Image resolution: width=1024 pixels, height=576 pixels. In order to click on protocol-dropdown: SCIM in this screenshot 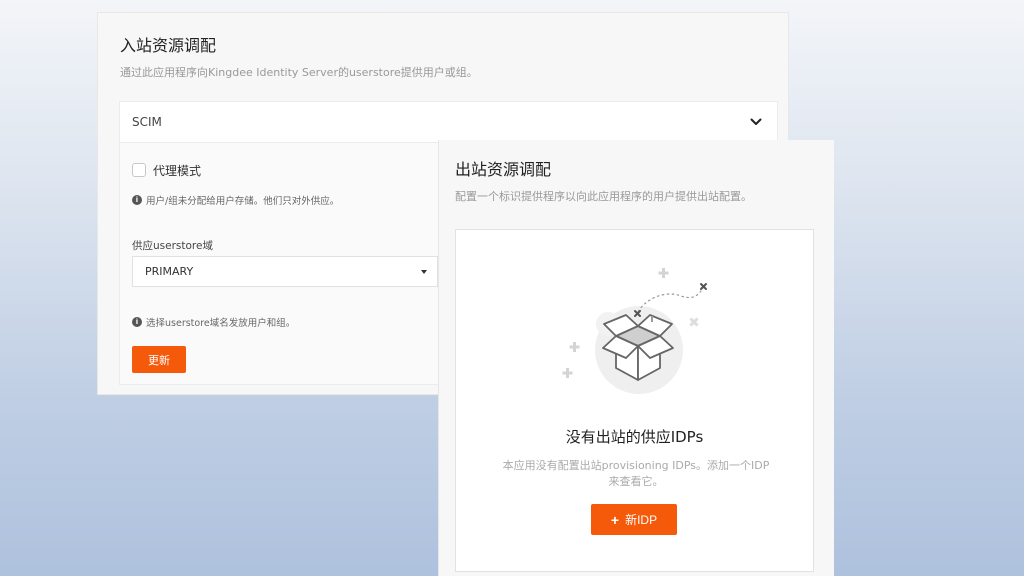, I will do `click(448, 121)`.